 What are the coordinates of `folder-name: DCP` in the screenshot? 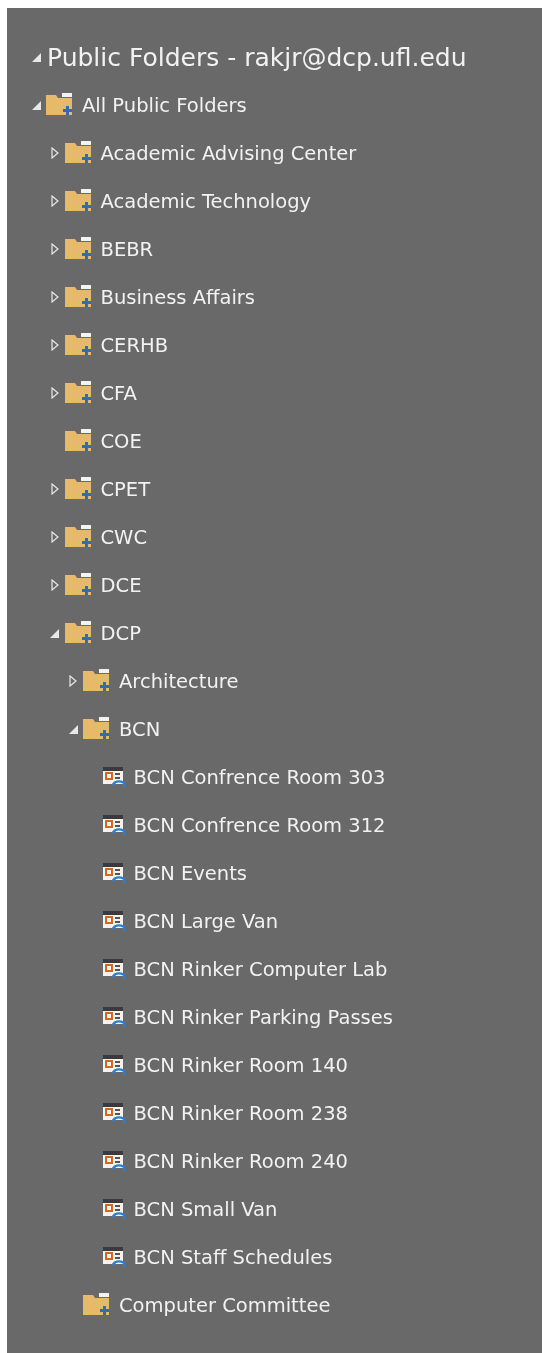 It's located at (120, 633).